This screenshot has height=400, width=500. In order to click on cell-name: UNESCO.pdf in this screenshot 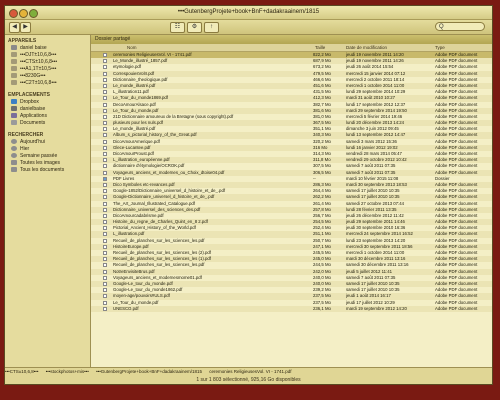, I will do `click(126, 308)`.